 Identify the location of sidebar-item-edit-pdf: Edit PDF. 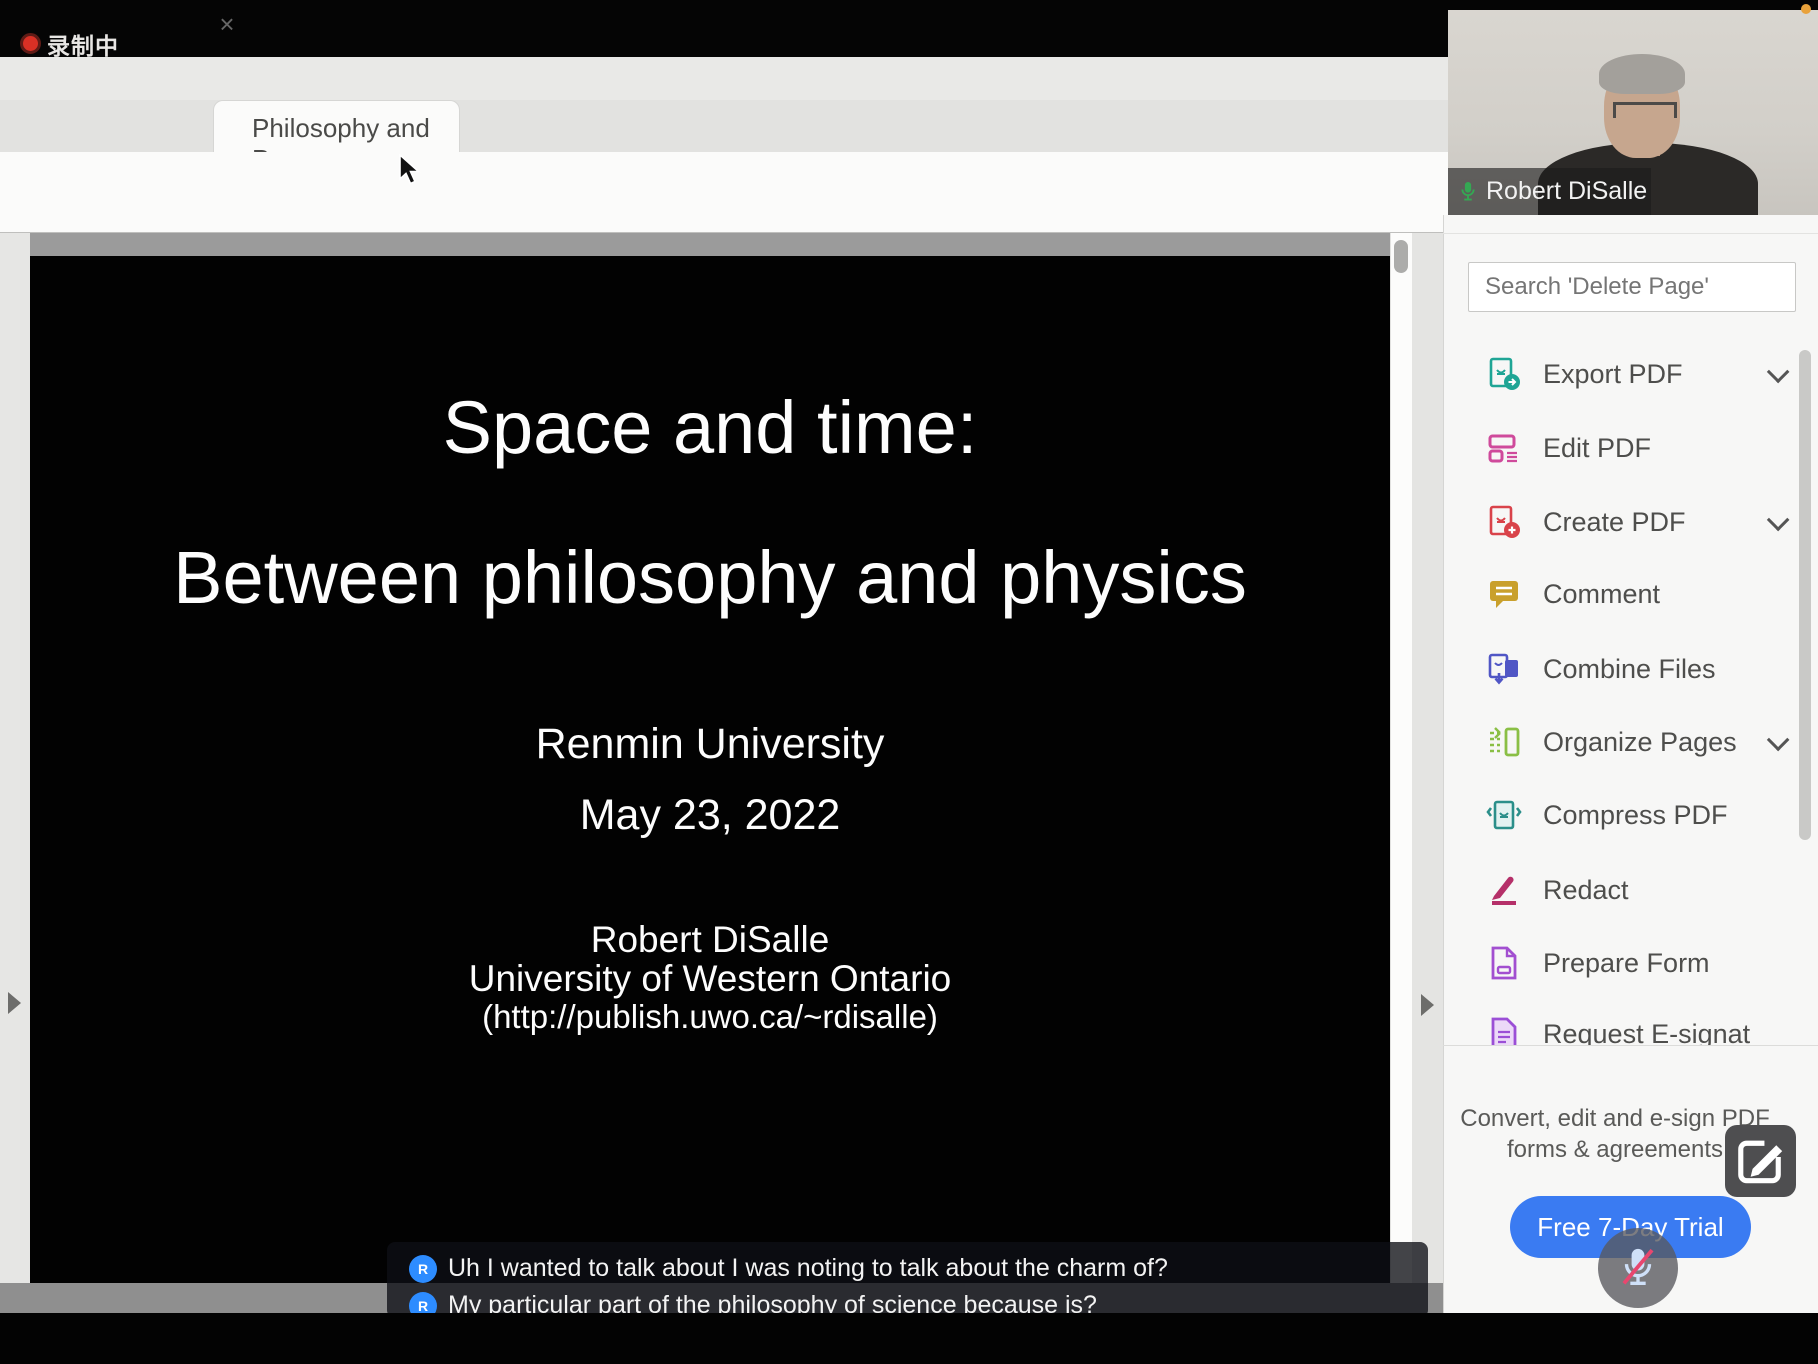
(1642, 448).